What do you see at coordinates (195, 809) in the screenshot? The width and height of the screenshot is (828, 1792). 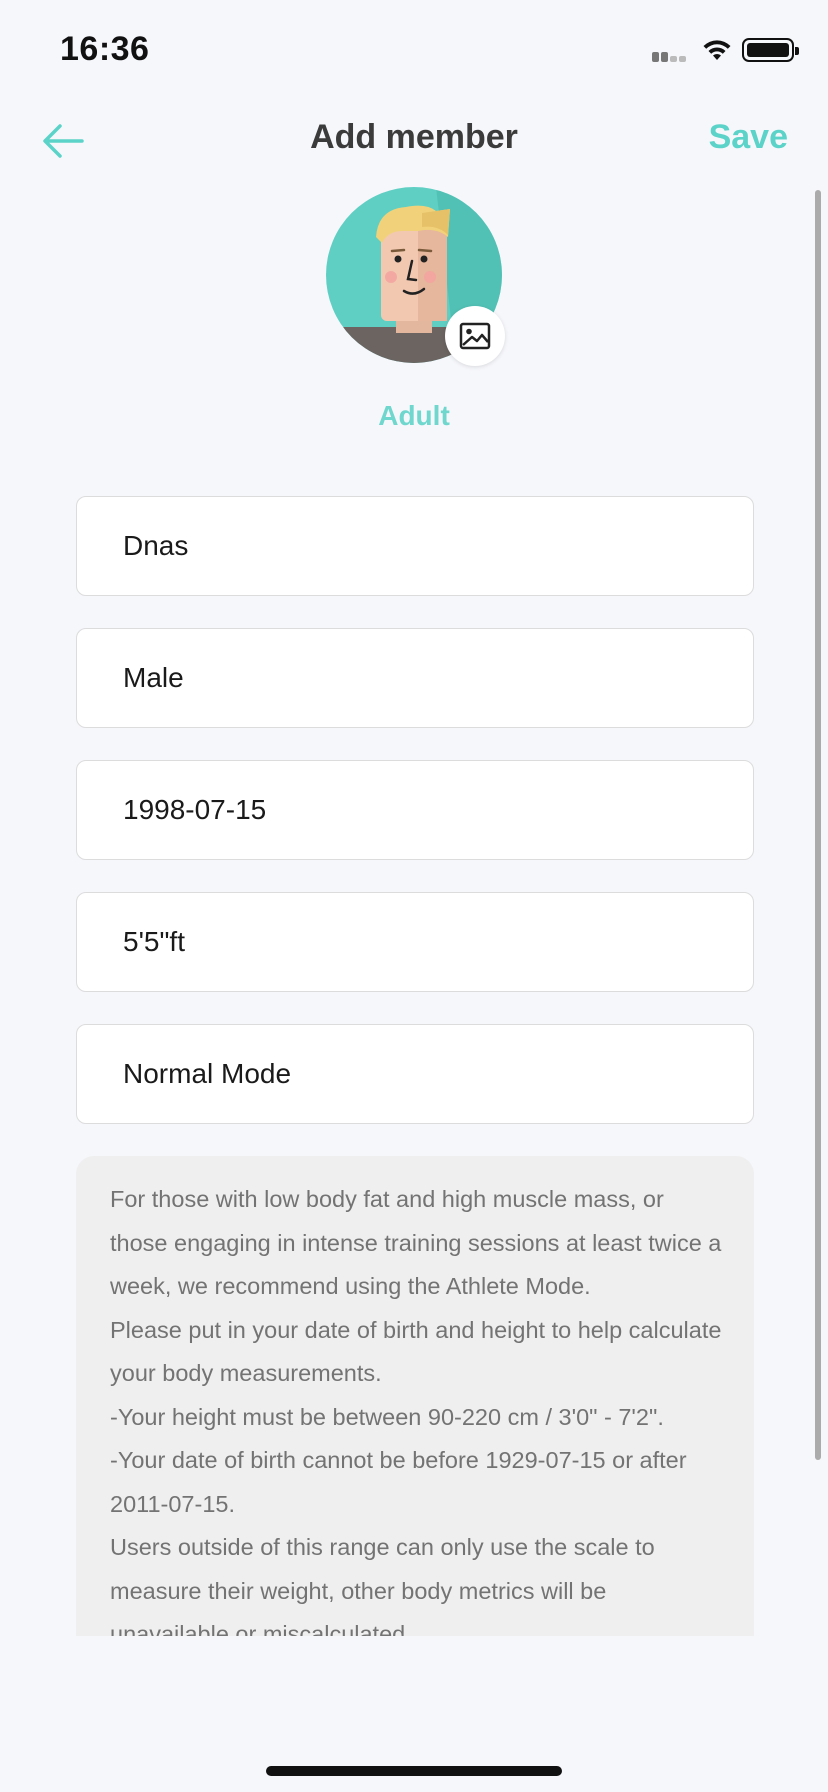 I see `birthday-value: 1998-07-15` at bounding box center [195, 809].